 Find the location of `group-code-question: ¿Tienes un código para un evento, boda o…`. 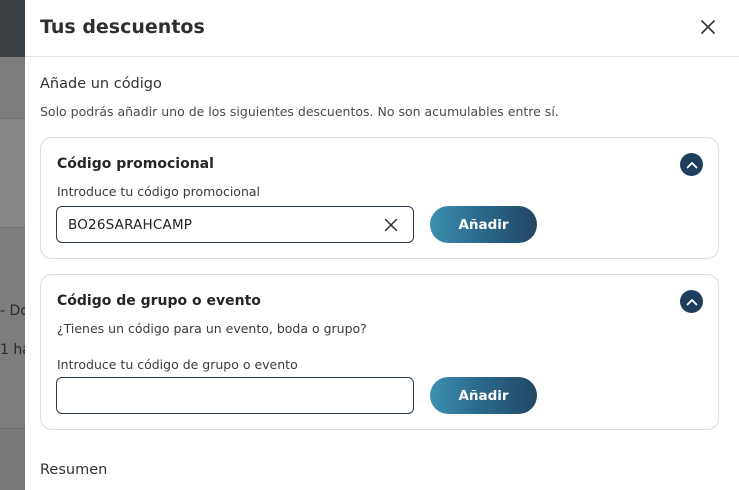

group-code-question: ¿Tienes un código para un evento, boda o… is located at coordinates (212, 328).